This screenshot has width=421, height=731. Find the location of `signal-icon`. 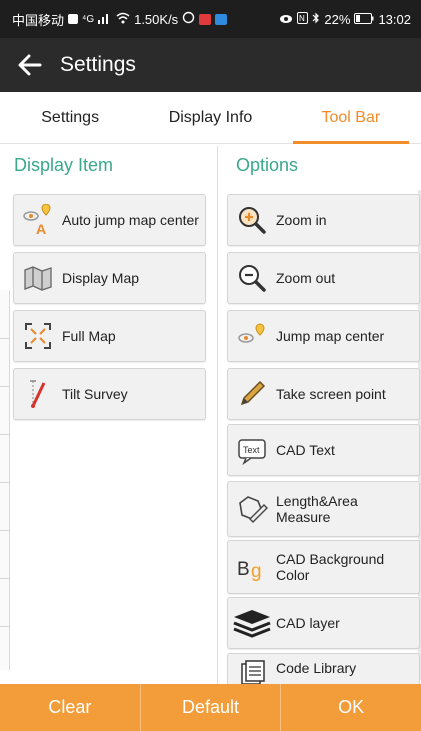

signal-icon is located at coordinates (105, 19).